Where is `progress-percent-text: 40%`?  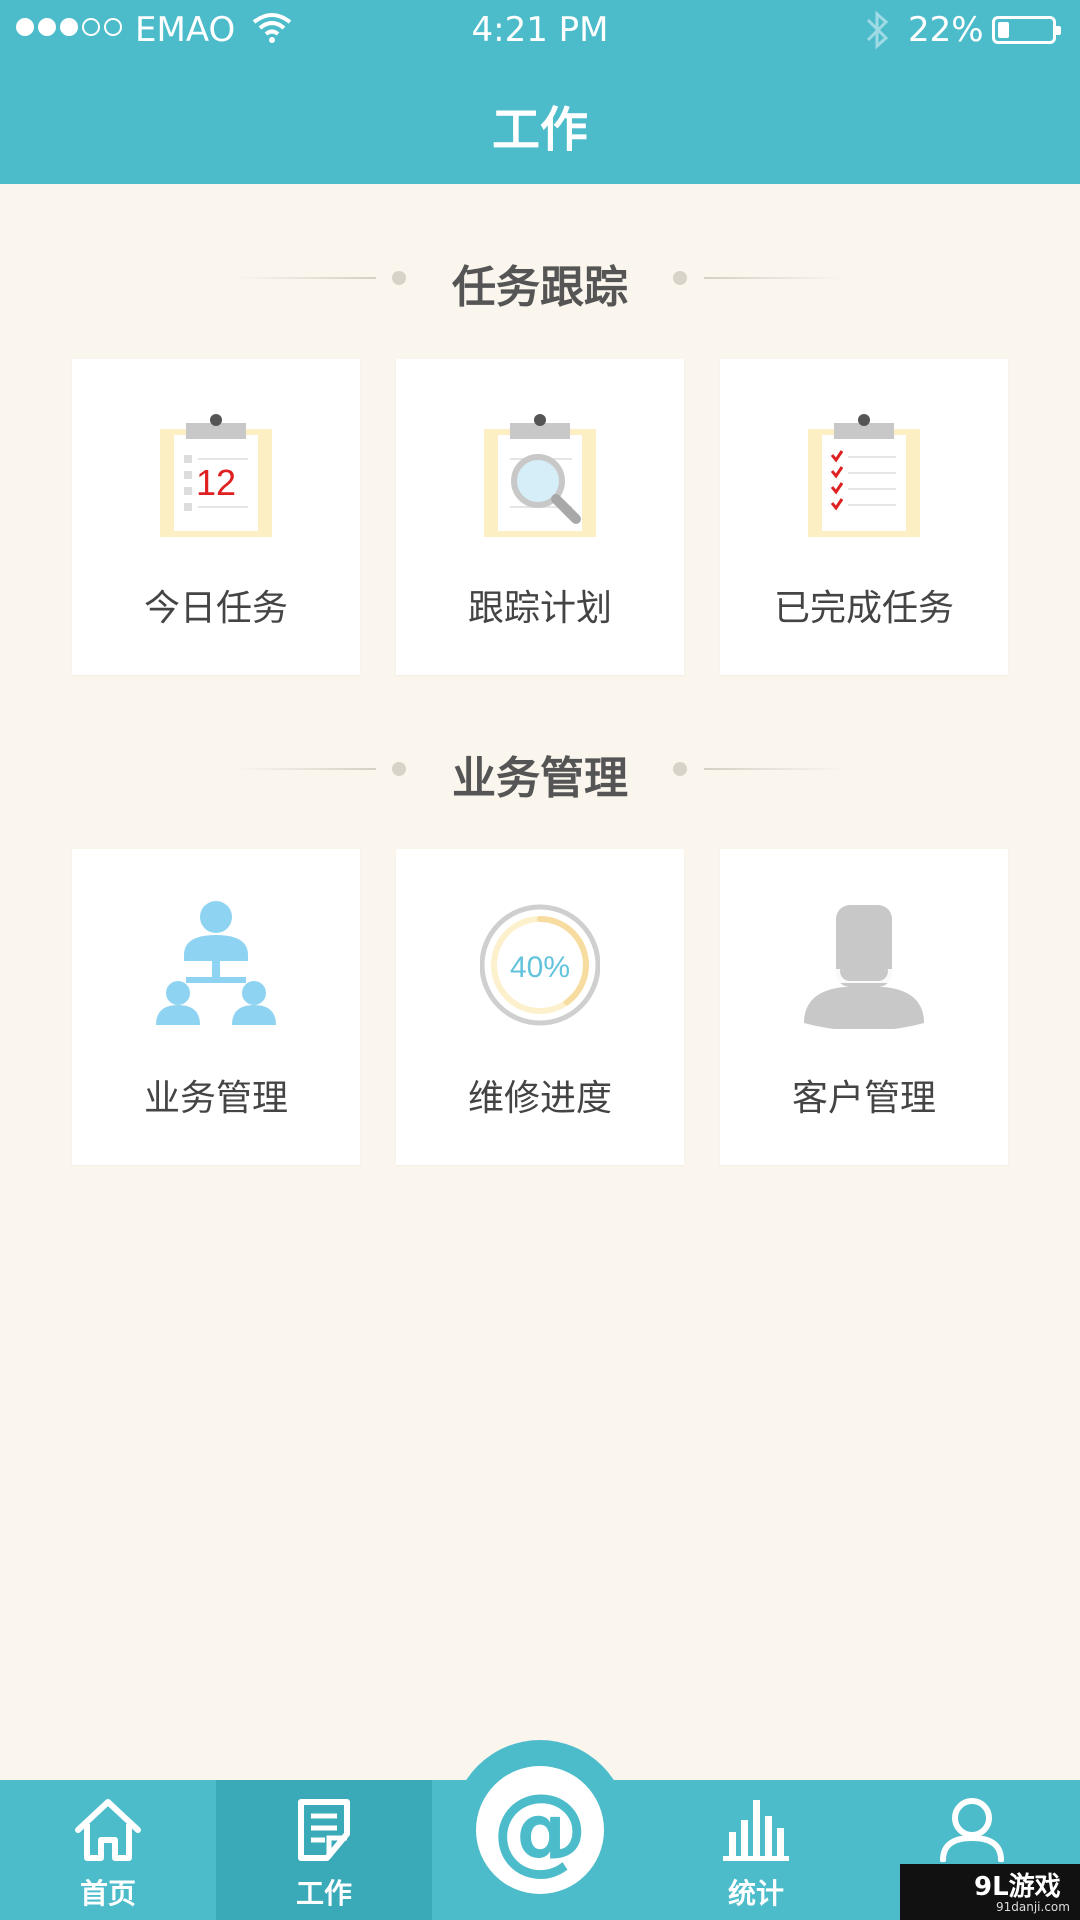 progress-percent-text: 40% is located at coordinates (540, 967).